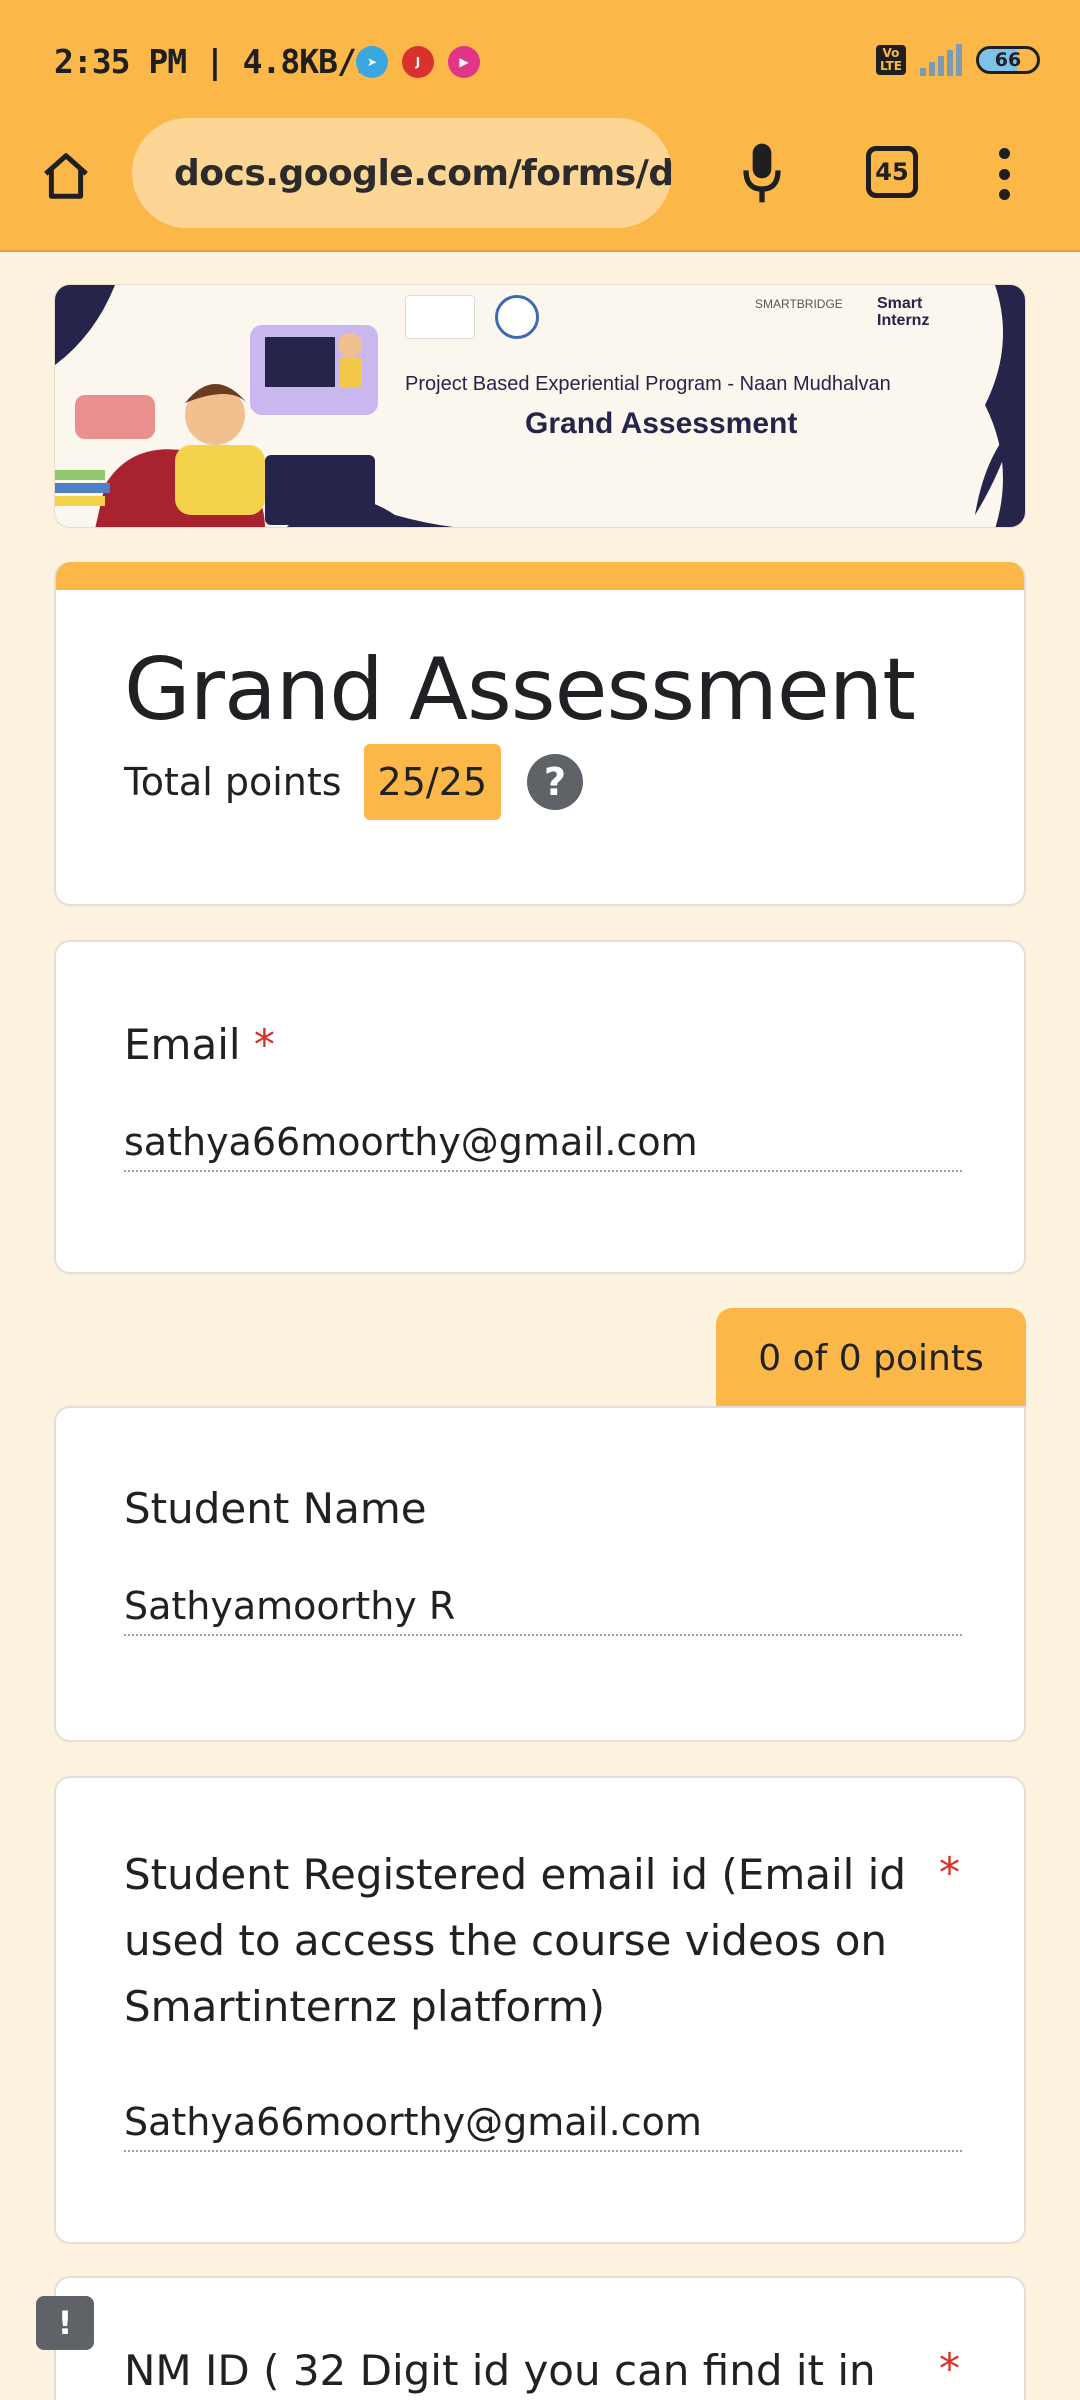 The width and height of the screenshot is (1080, 2400). What do you see at coordinates (540, 1574) in the screenshot?
I see `question-card-student-name: Student Name Sathyamoorthy R` at bounding box center [540, 1574].